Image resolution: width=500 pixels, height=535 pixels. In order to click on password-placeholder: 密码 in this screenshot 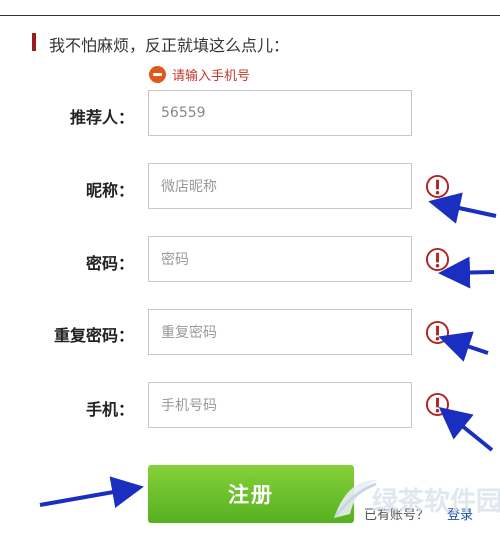, I will do `click(175, 260)`.